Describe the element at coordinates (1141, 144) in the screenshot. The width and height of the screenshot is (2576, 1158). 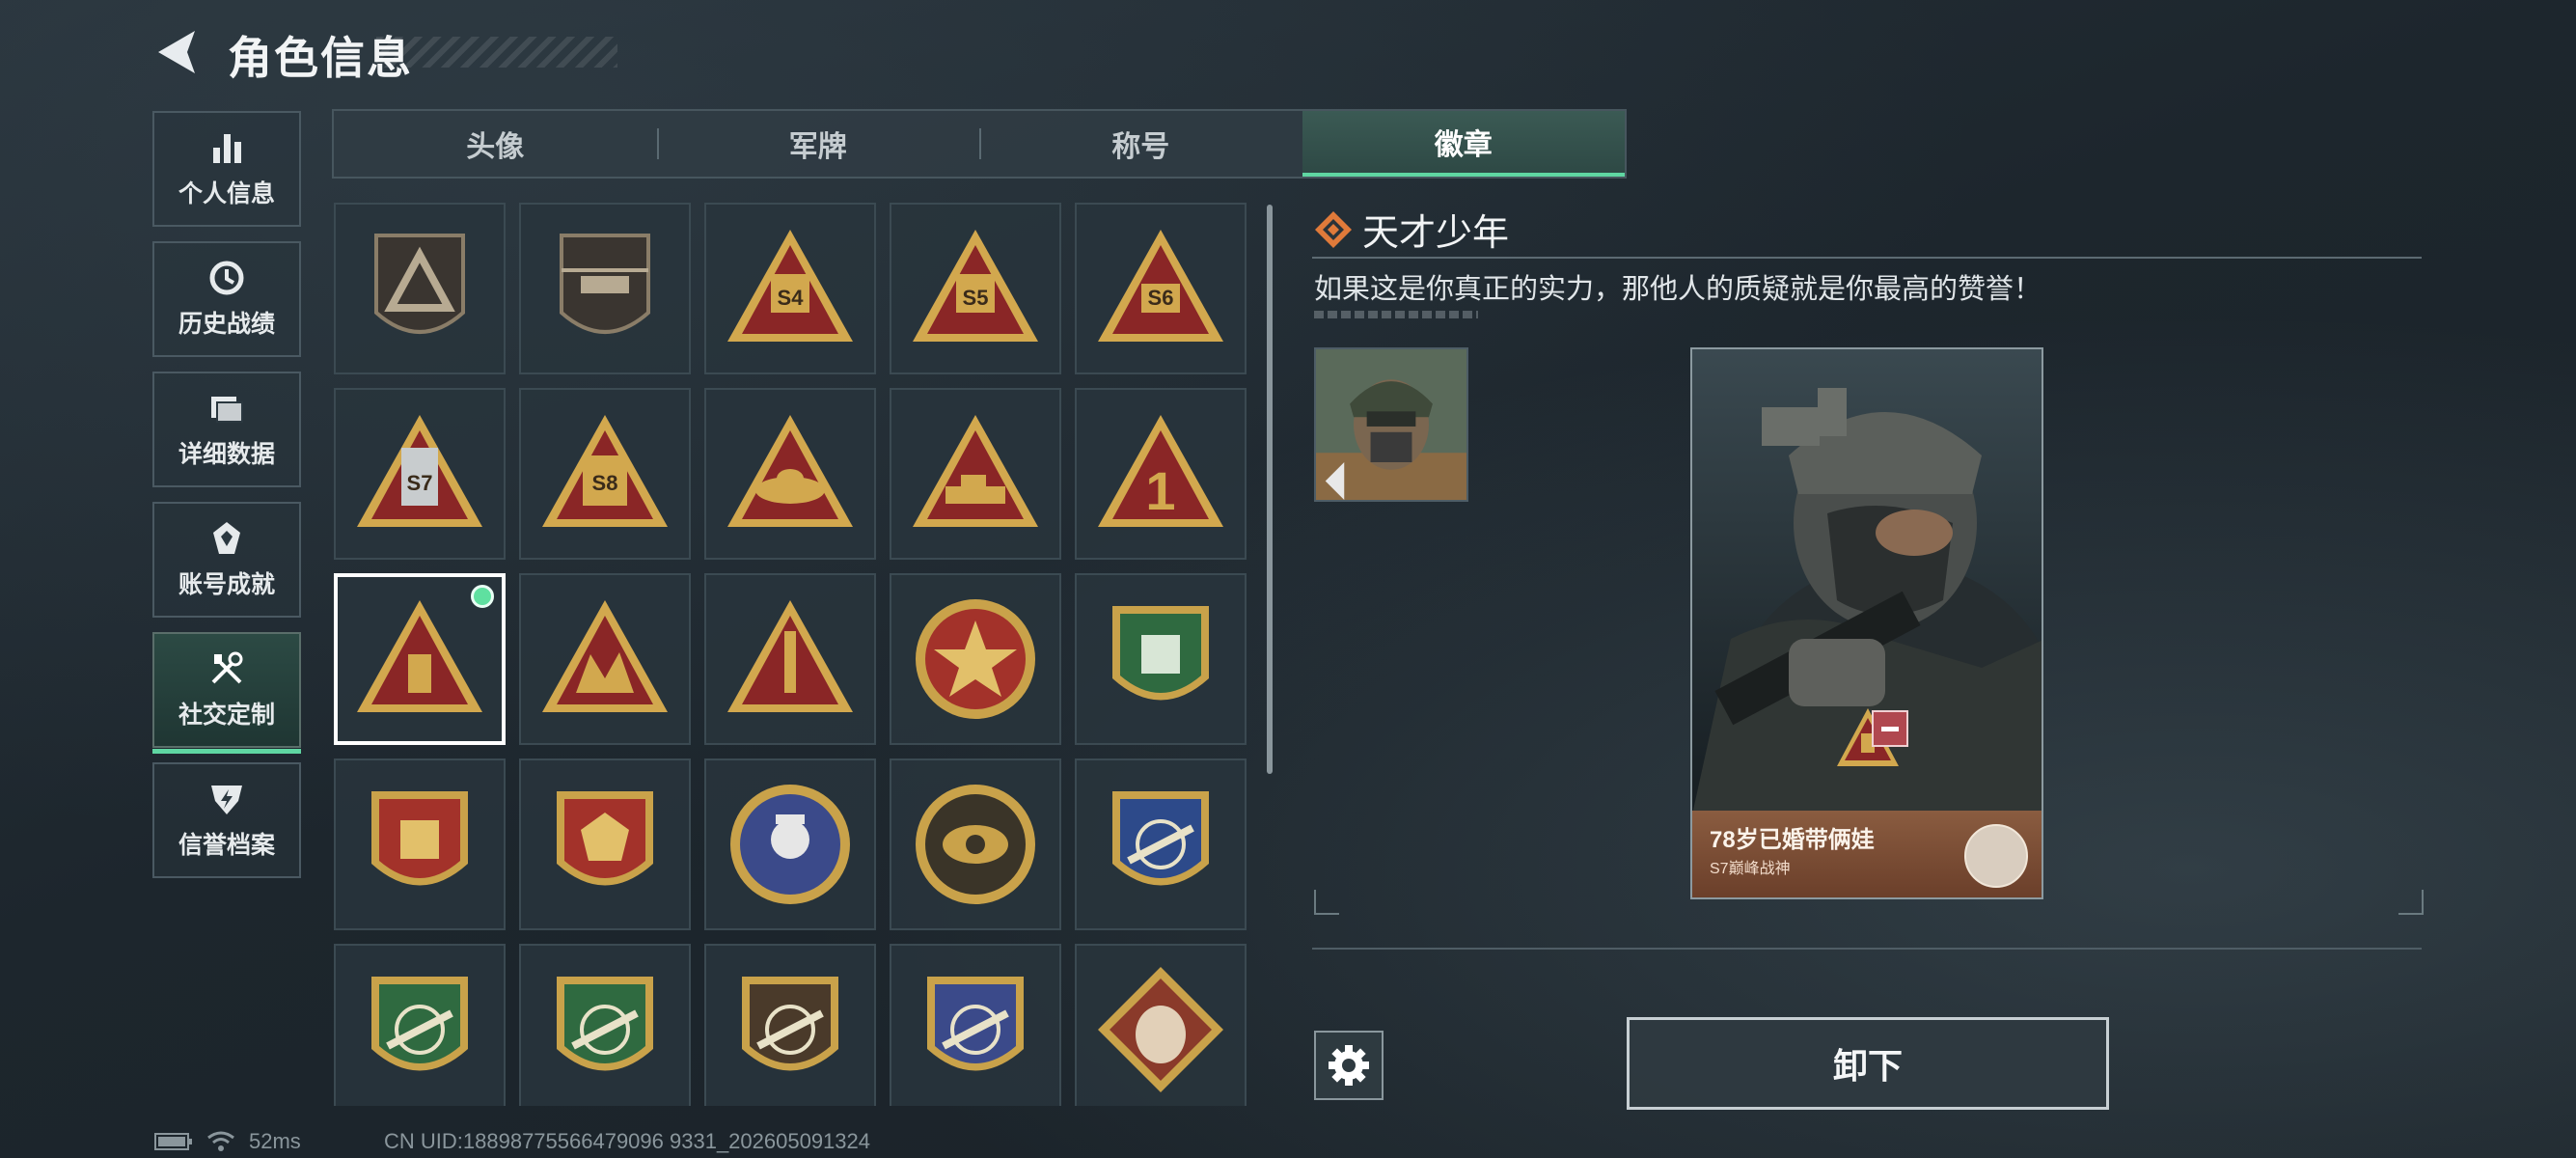
I see `tab-title: 称号` at that location.